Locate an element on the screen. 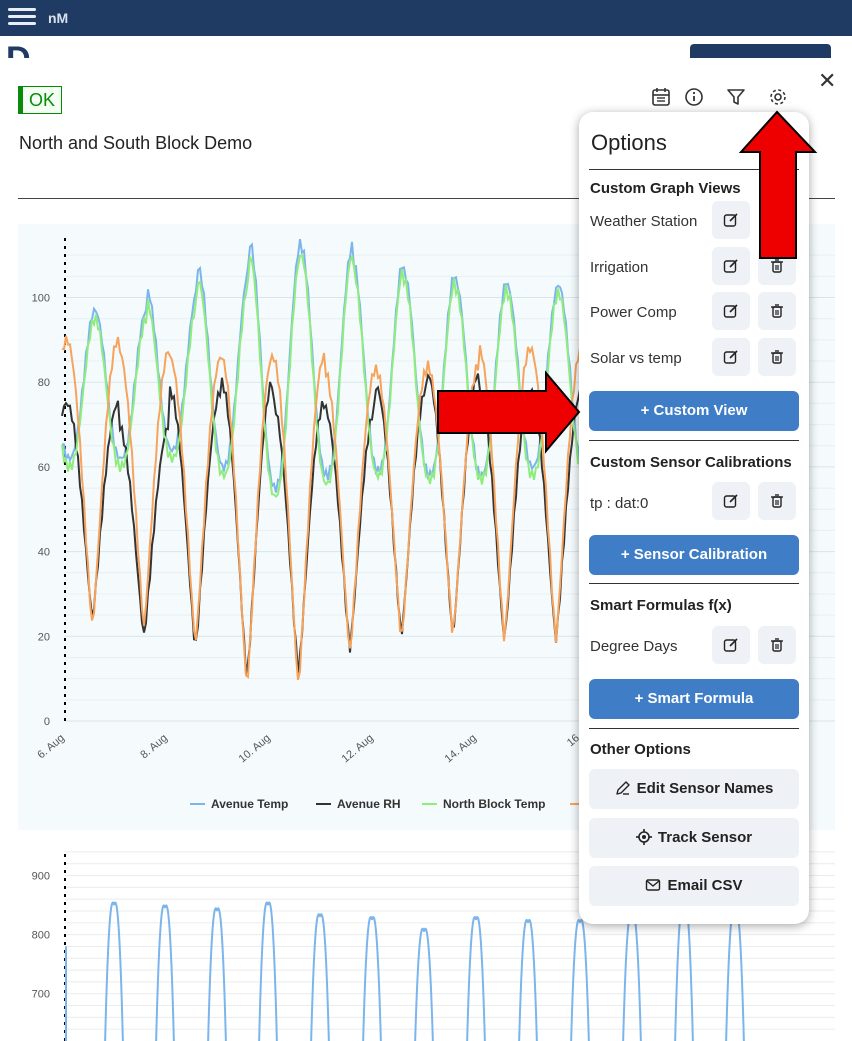 The width and height of the screenshot is (852, 1041). track-sensor-label: Track Sensor is located at coordinates (705, 837).